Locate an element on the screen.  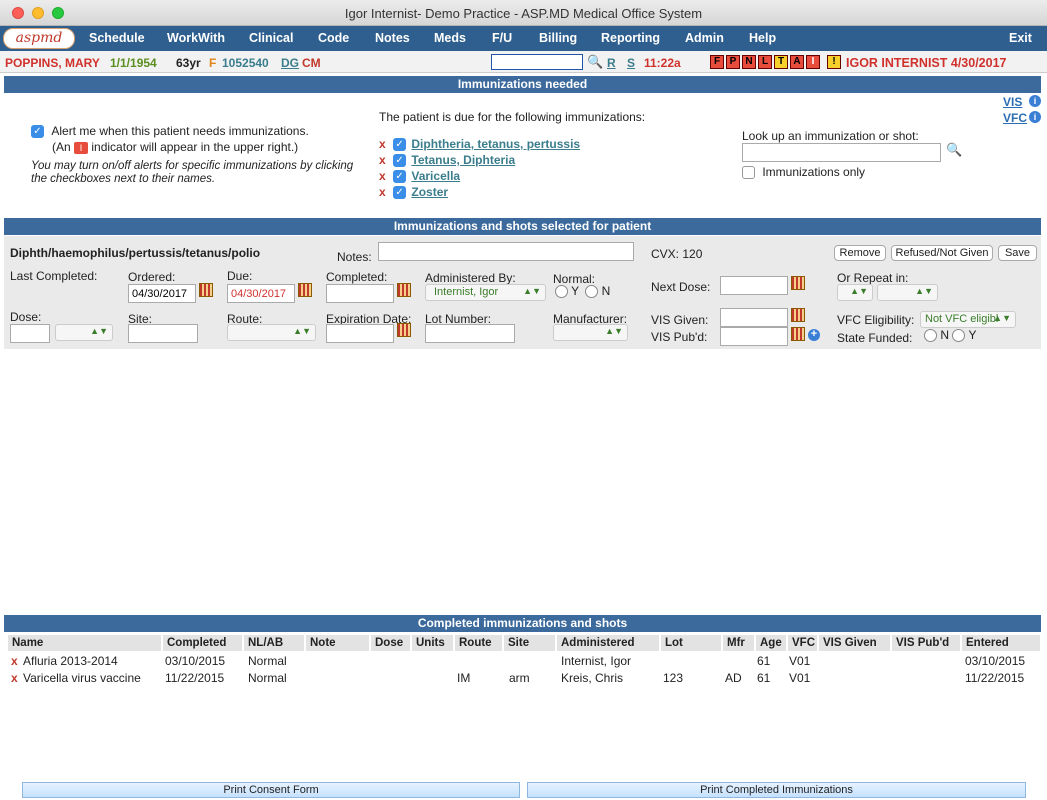
save-button: Save is located at coordinates (1017, 253).